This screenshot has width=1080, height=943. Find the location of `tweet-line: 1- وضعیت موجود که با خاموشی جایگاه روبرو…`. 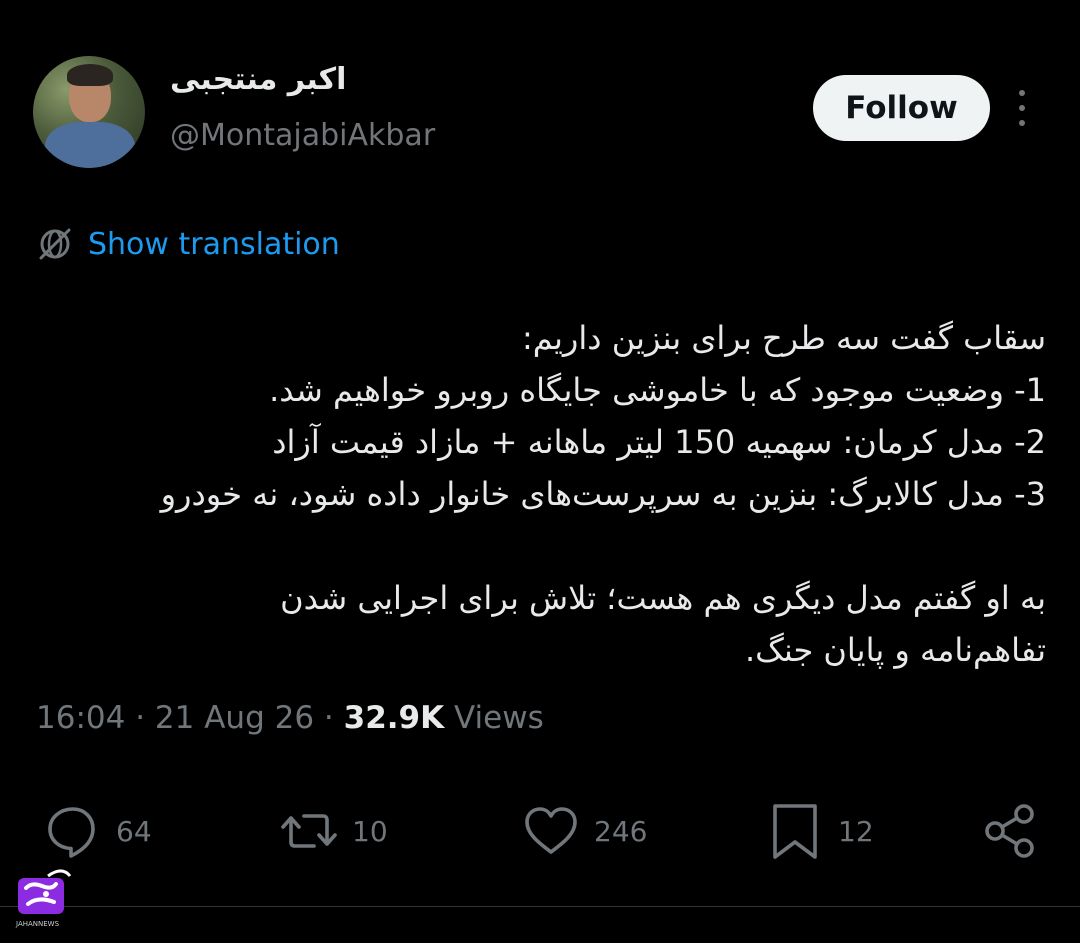

tweet-line: 1- وضعیت موجود که با خاموشی جایگاه روبرو… is located at coordinates (657, 390).